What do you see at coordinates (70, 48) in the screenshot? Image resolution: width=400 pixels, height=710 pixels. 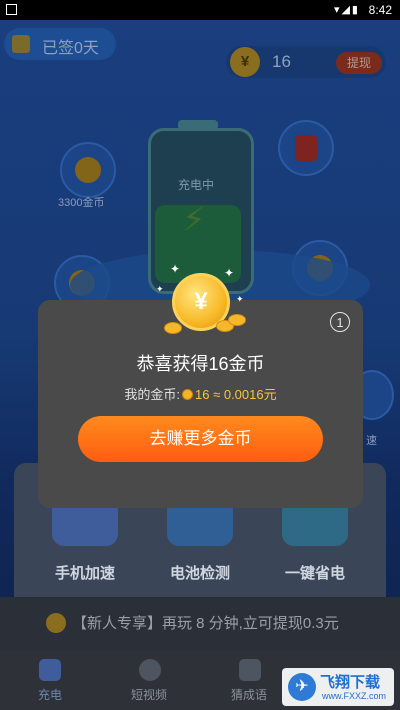 I see `sign-in-label: 已签0天` at bounding box center [70, 48].